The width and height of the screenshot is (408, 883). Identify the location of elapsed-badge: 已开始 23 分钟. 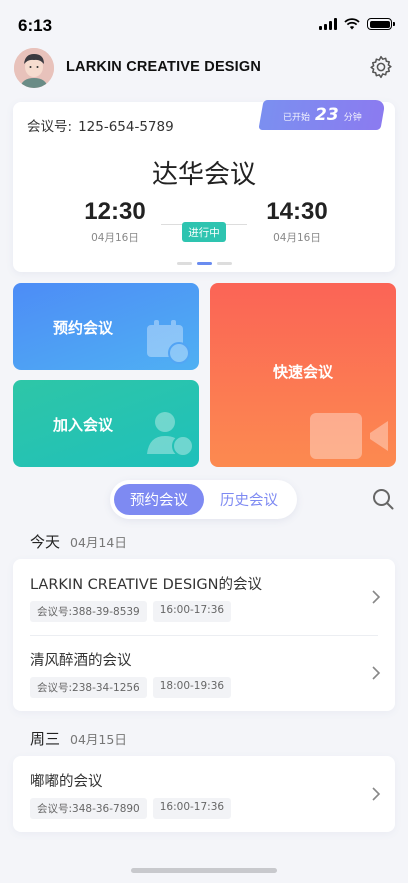
(322, 115).